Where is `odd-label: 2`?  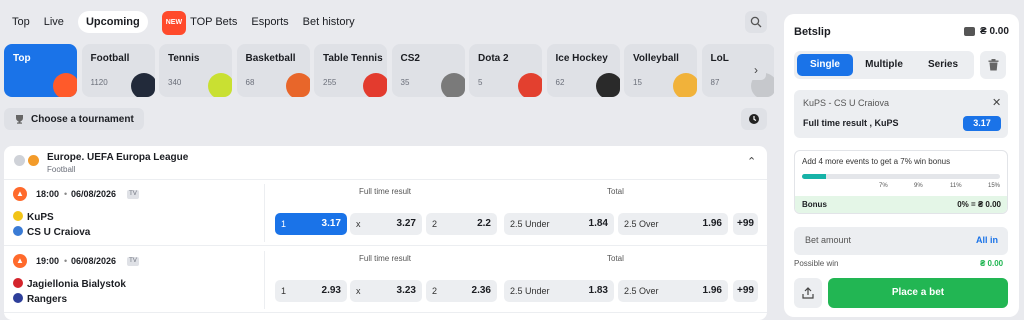
odd-label: 2 is located at coordinates (435, 291).